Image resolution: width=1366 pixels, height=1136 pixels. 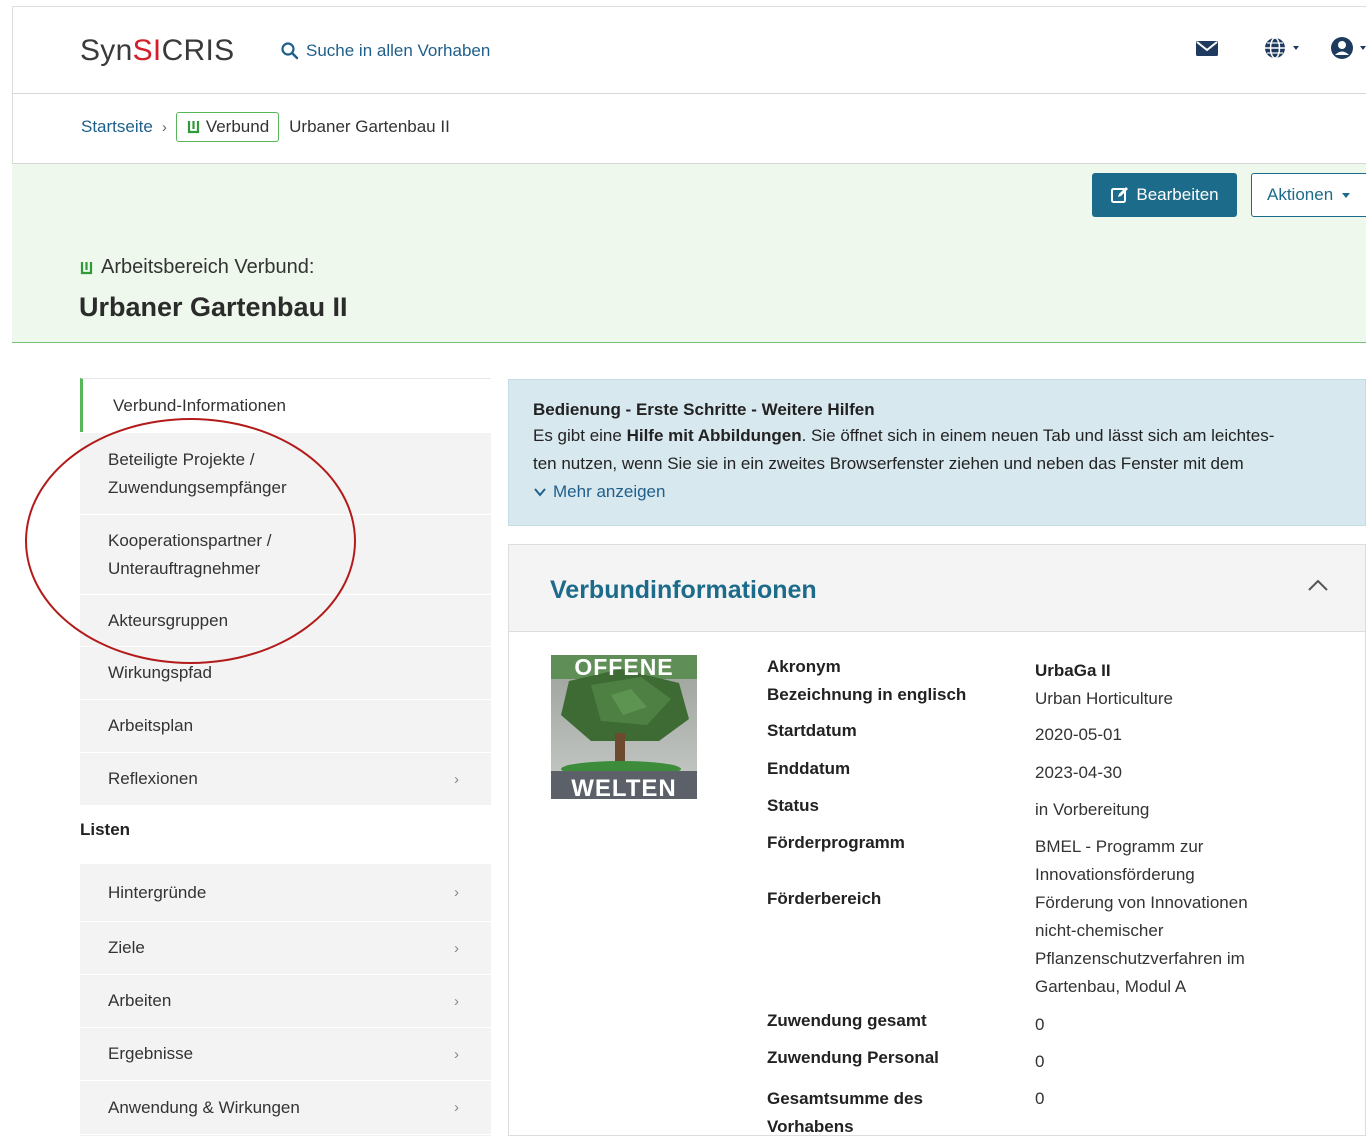 I want to click on sidebar-item-ergebnisse: Ergebnisse ›, so click(x=285, y=1053).